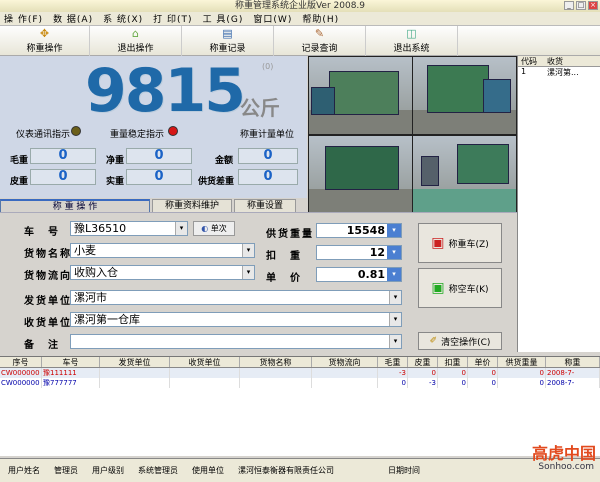 This screenshot has height=482, width=600. I want to click on watermark-site: Sonhoo.com, so click(566, 467).